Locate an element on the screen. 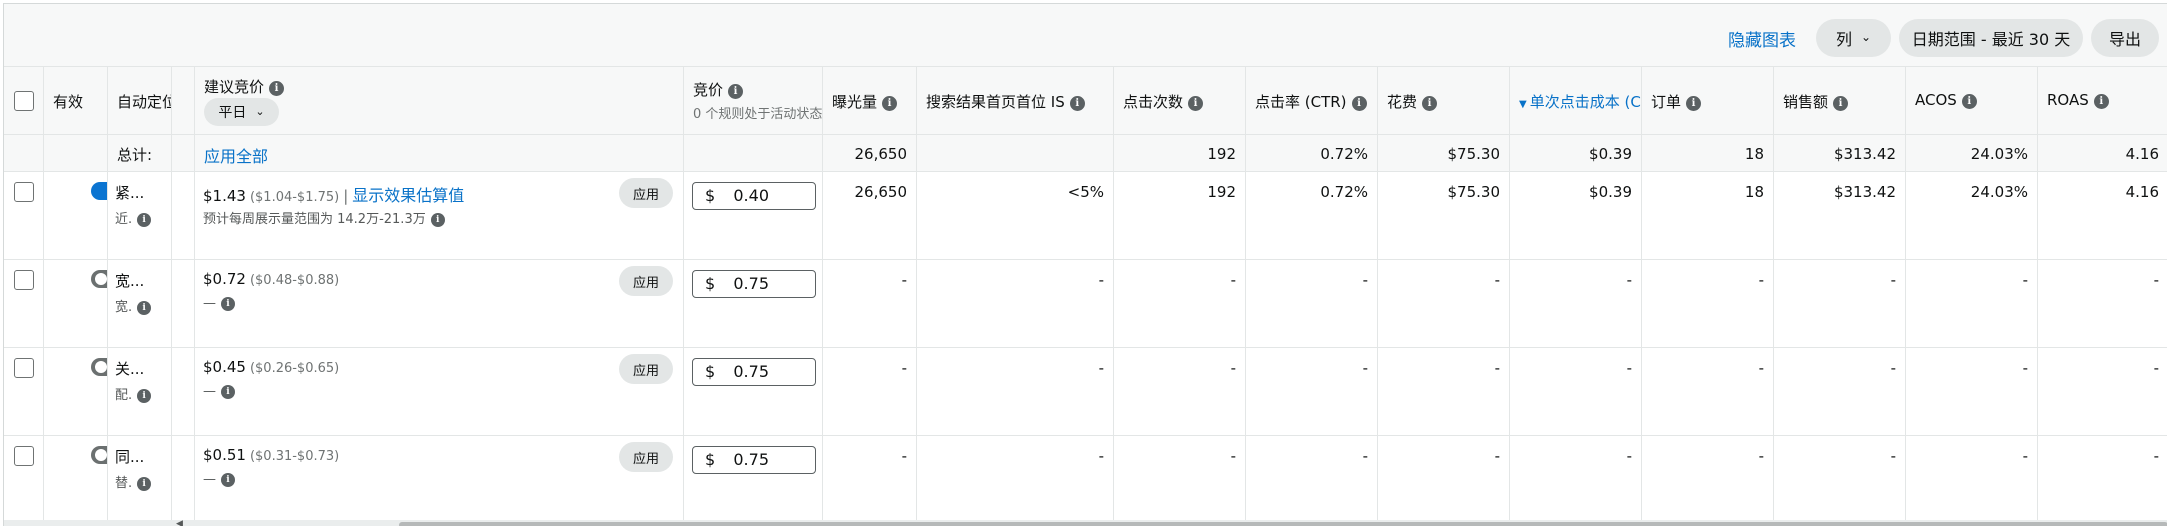 This screenshot has height=526, width=2167. bid-input: $ 0.40 is located at coordinates (754, 196).